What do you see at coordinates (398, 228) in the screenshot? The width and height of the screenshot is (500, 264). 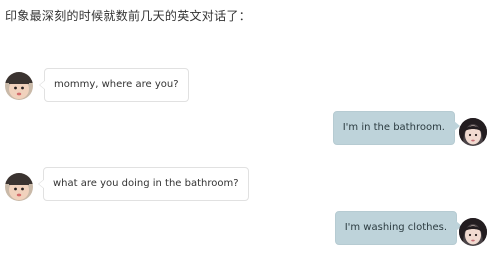 I see `message-bubble-mom: I'm washing clothes.` at bounding box center [398, 228].